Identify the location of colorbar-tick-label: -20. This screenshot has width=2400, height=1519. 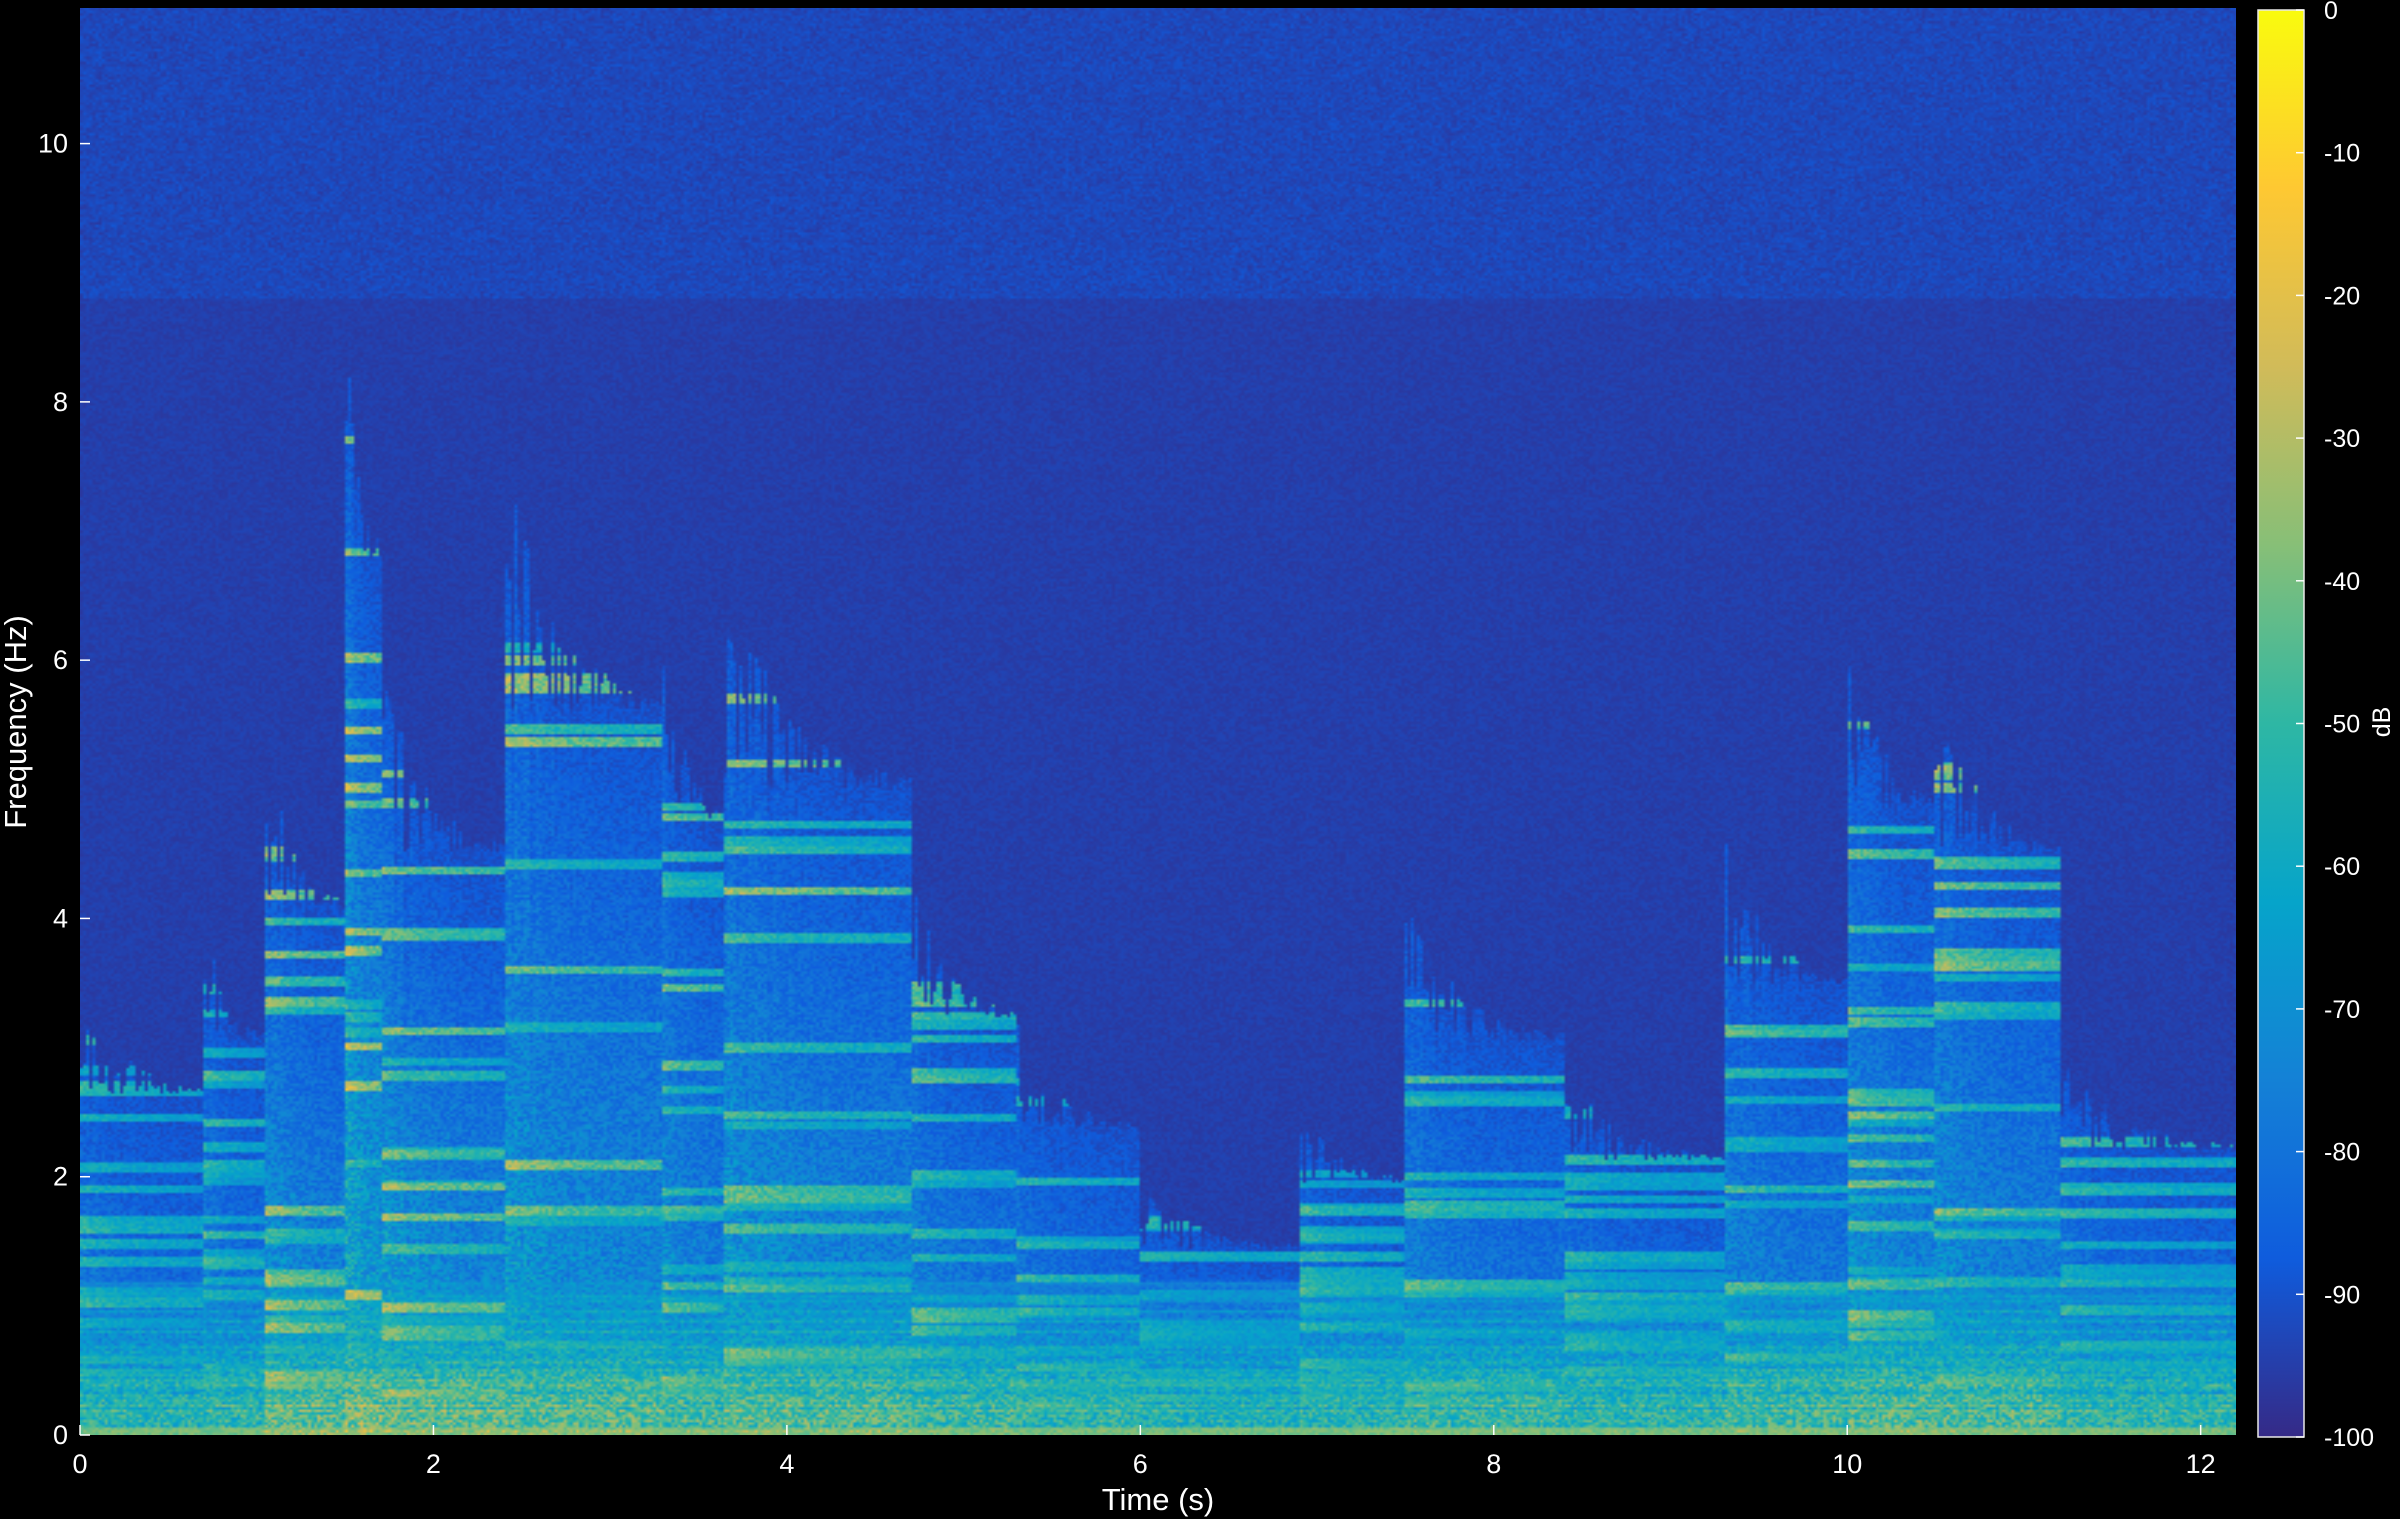
(2342, 296).